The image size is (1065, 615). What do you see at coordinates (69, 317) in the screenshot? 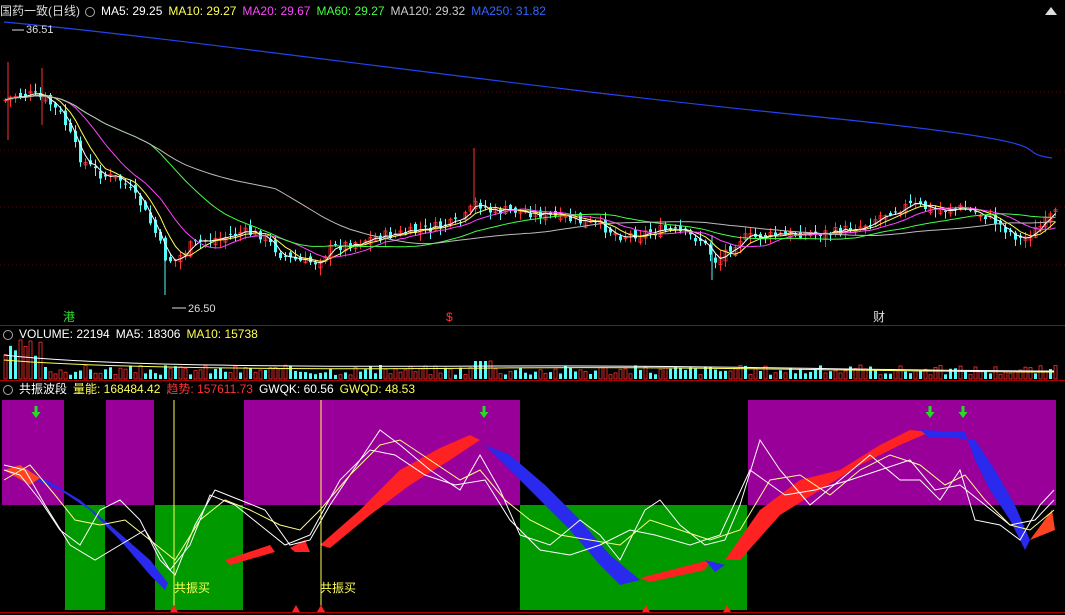
I see `event-marker-hk: 港` at bounding box center [69, 317].